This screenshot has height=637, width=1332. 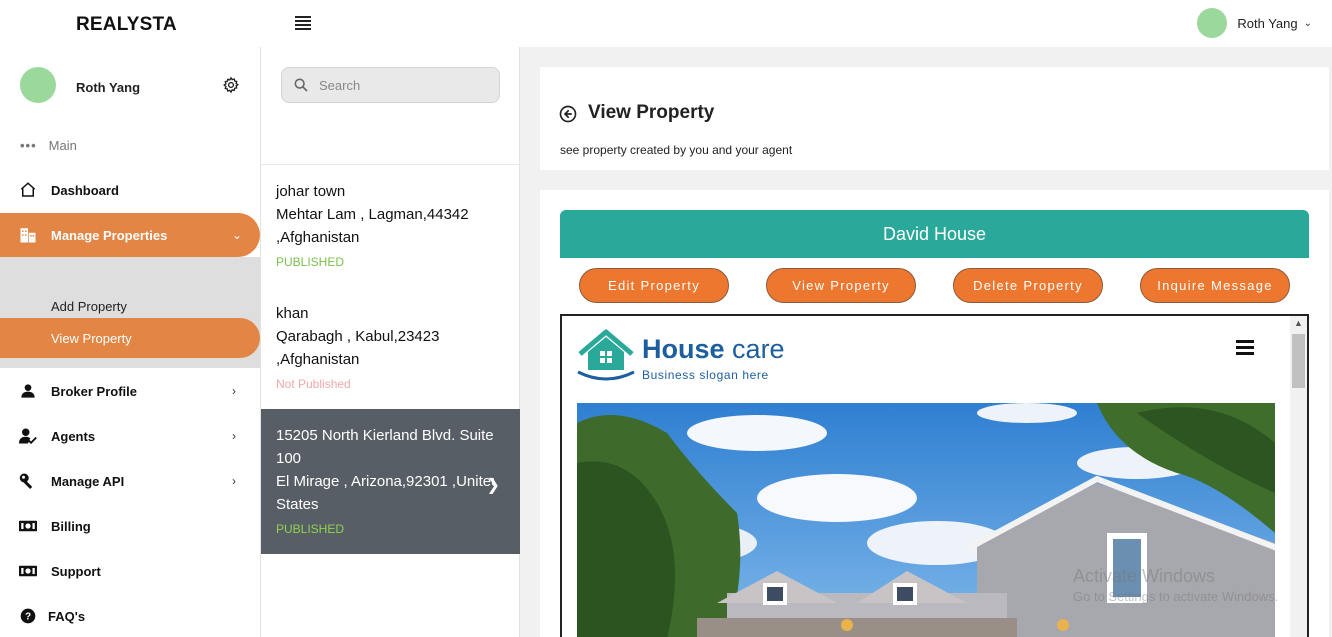 I want to click on sidebar-profile: Roth Yang, so click(x=140, y=86).